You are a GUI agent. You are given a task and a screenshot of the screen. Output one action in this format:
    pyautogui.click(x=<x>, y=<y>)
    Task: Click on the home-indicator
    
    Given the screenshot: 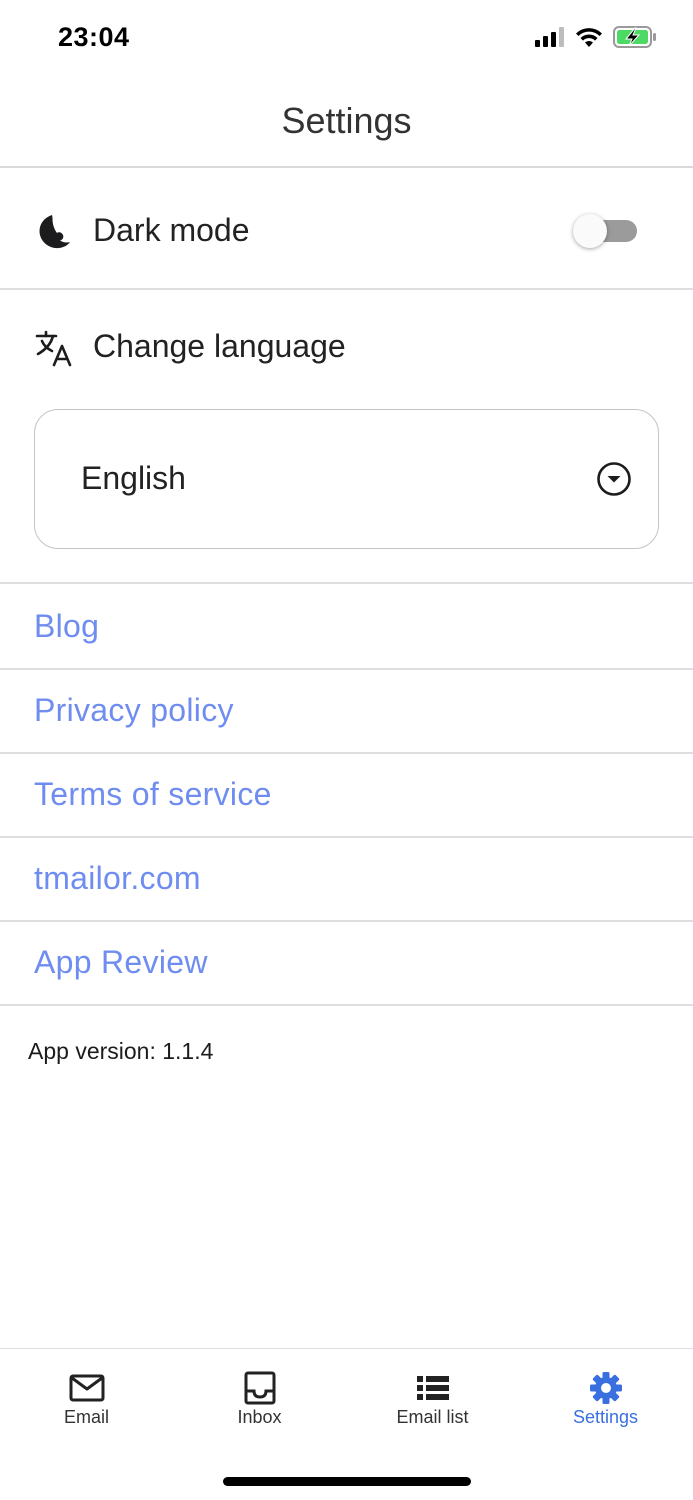 What is the action you would take?
    pyautogui.click(x=347, y=1481)
    